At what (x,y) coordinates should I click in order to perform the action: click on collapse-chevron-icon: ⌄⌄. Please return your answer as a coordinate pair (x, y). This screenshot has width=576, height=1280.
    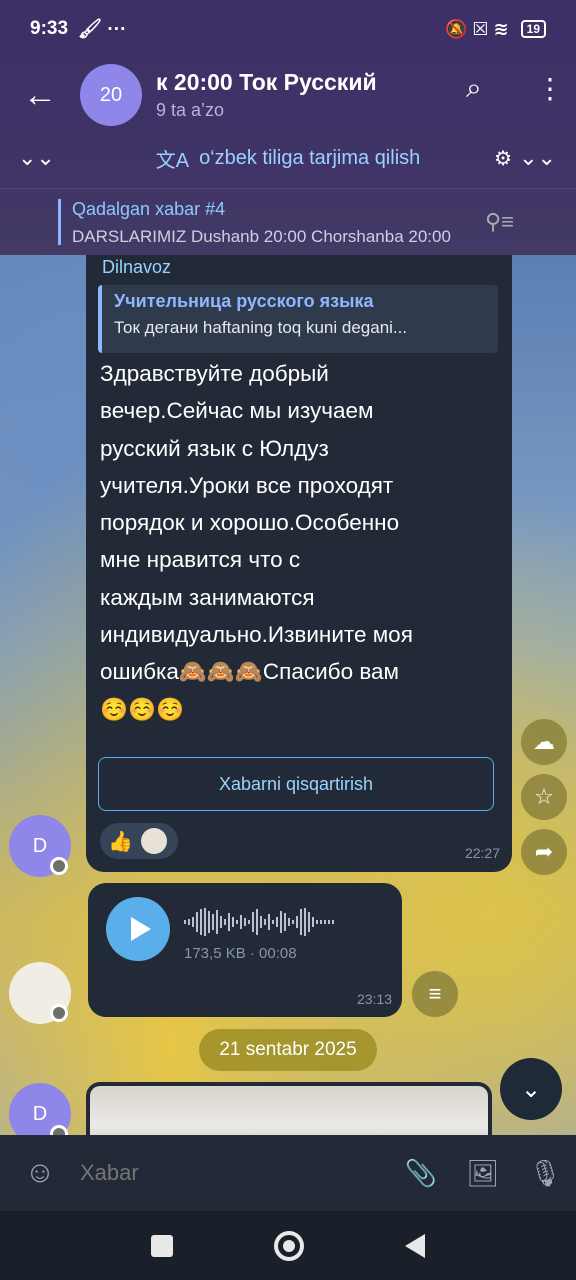
    Looking at the image, I should click on (36, 158).